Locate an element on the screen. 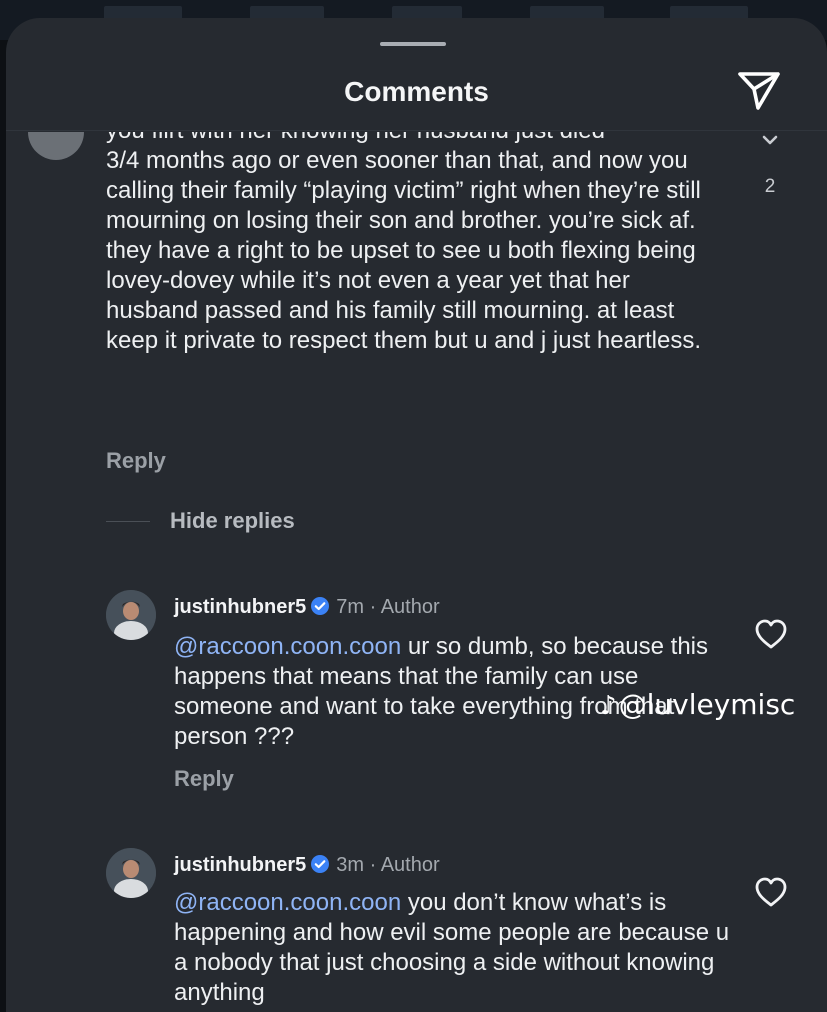  send-icon is located at coordinates (759, 91).